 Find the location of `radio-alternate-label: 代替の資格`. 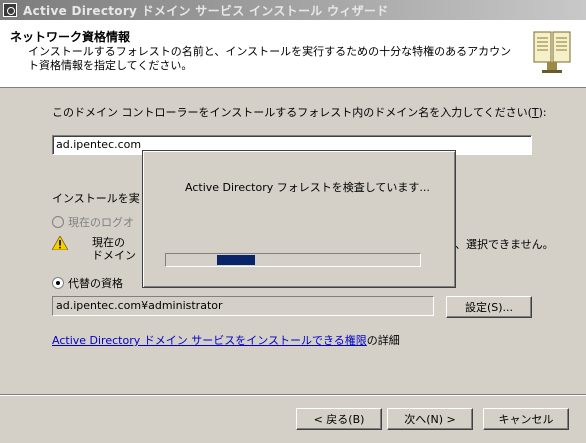

radio-alternate-label: 代替の資格 is located at coordinates (95, 283).